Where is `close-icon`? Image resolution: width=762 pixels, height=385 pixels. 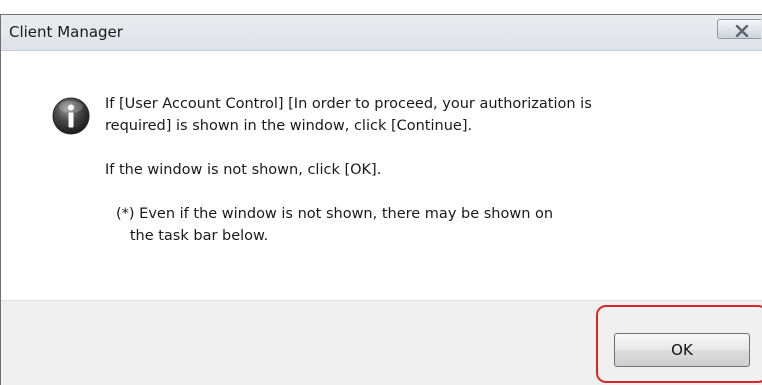
close-icon is located at coordinates (742, 31).